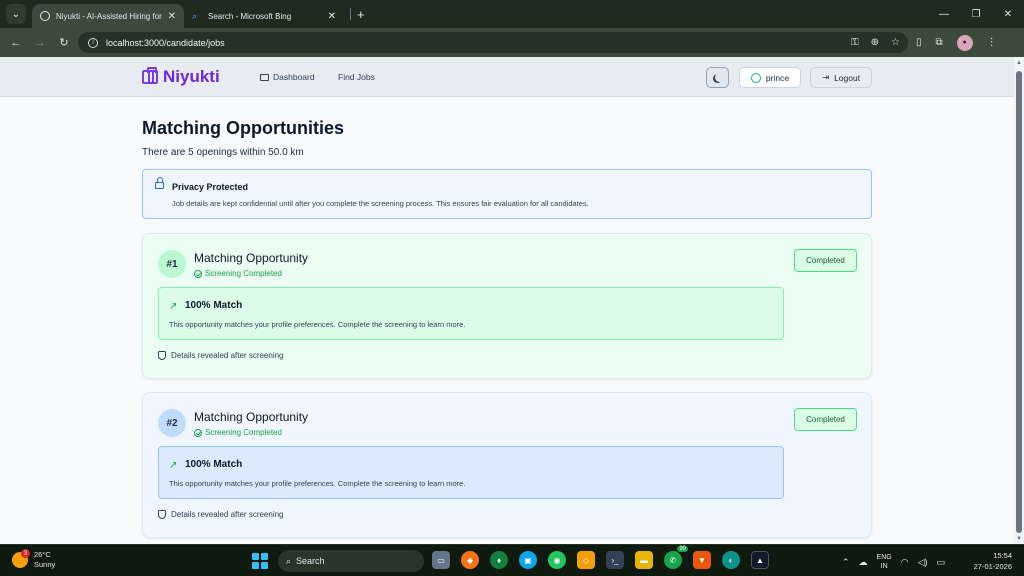 The width and height of the screenshot is (1024, 576). What do you see at coordinates (214, 305) in the screenshot?
I see `match-percent: 100% Match` at bounding box center [214, 305].